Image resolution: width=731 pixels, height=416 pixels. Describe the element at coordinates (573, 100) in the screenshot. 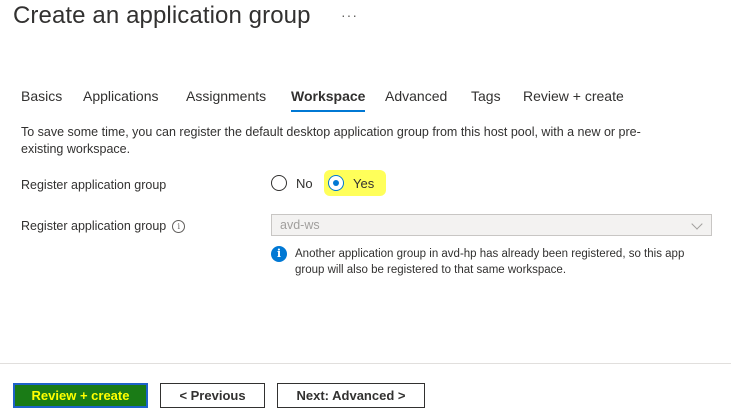

I see `tab-review-create: Review + create` at that location.